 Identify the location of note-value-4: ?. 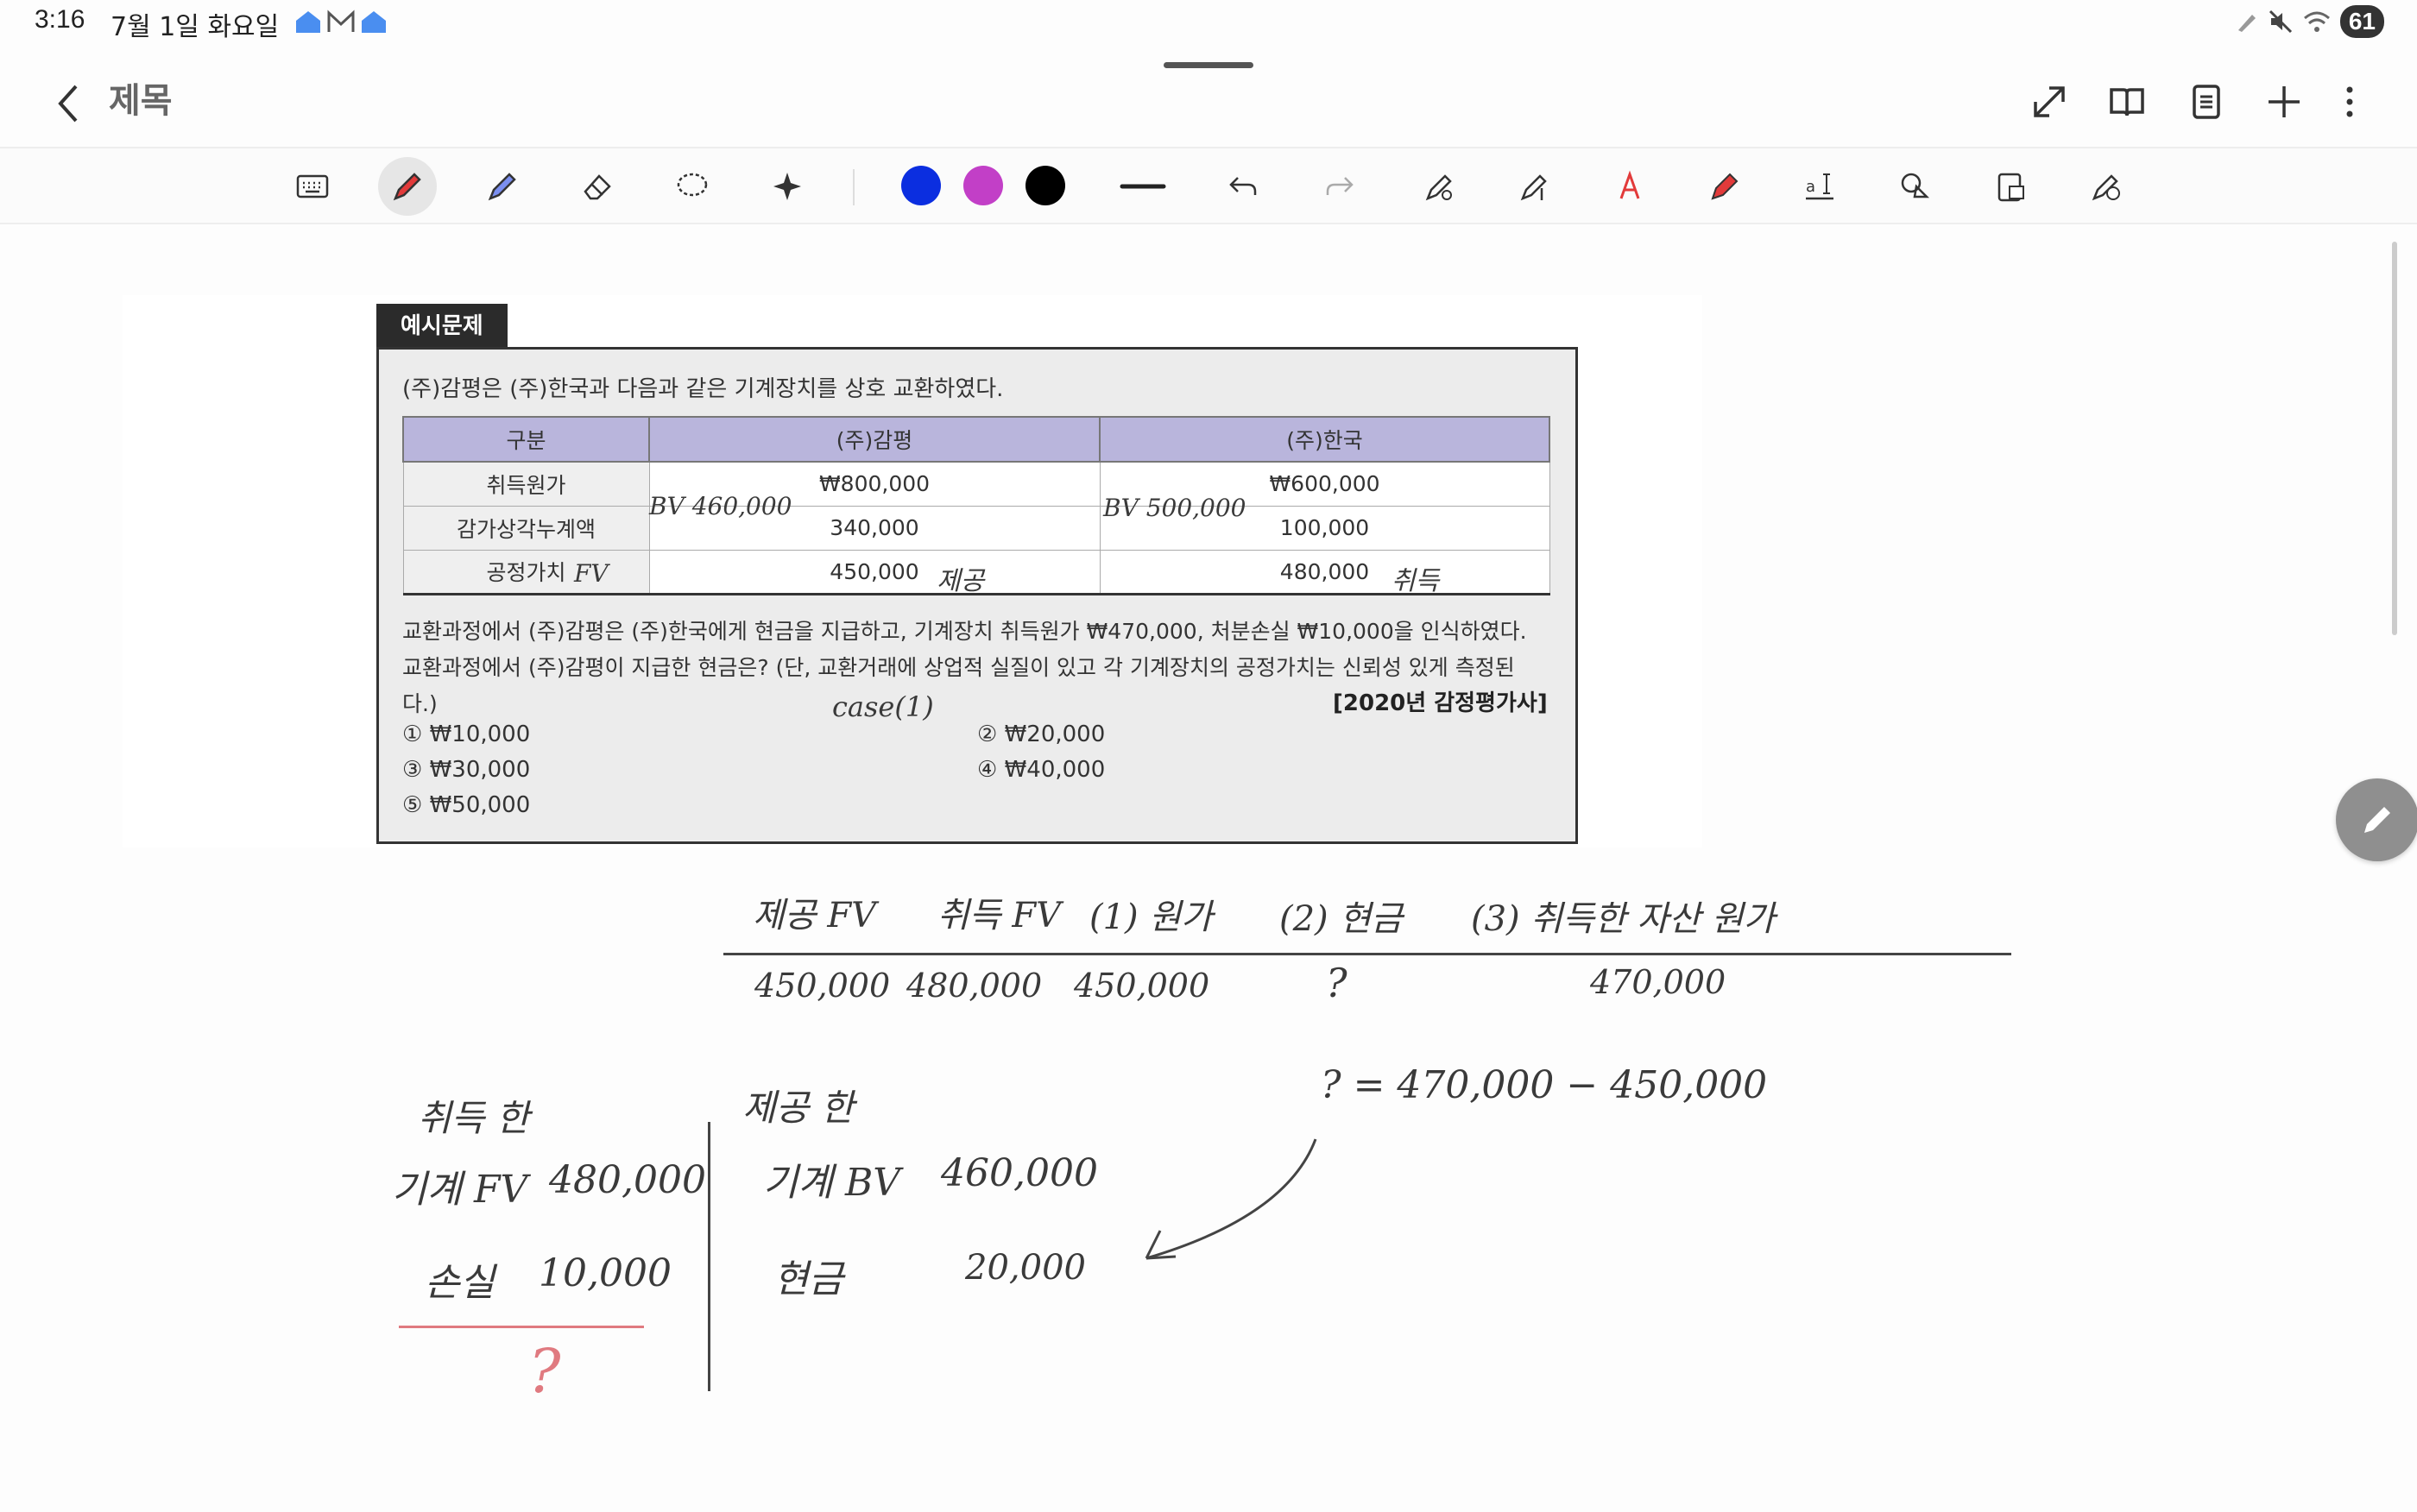
(1336, 983).